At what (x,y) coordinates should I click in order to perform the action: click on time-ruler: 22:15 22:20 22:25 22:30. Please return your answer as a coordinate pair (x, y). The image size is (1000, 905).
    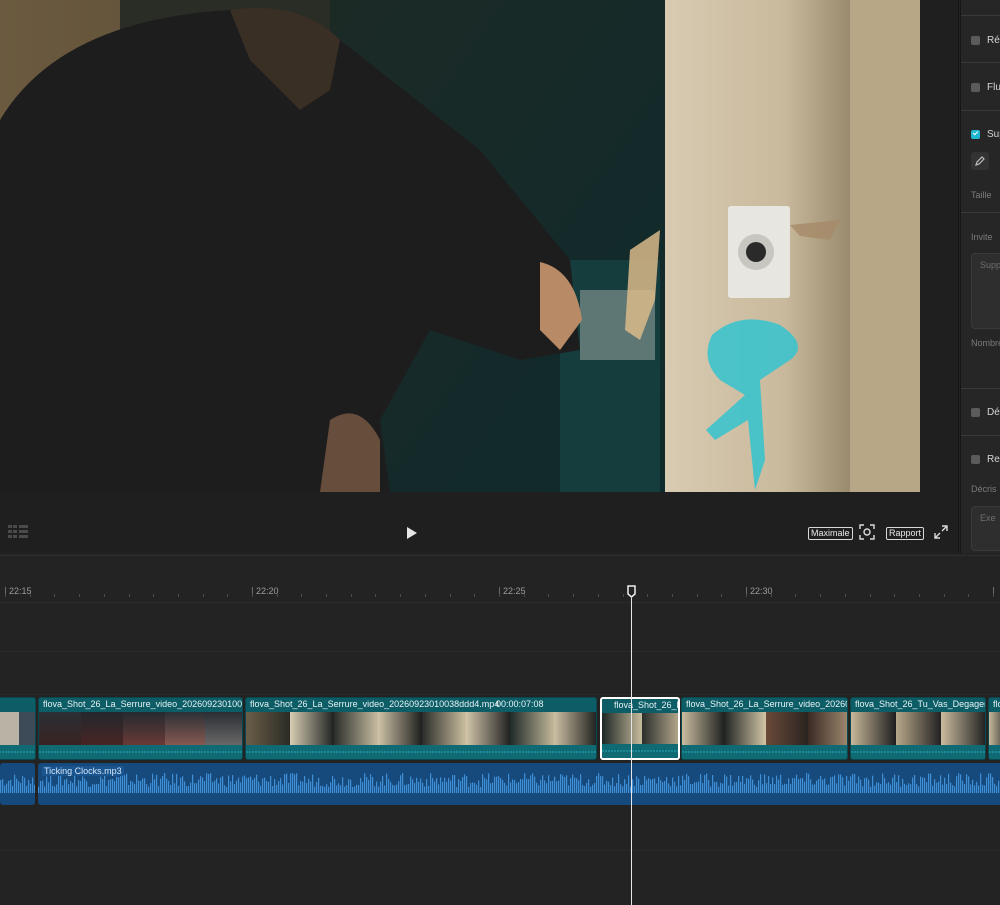
    Looking at the image, I should click on (500, 591).